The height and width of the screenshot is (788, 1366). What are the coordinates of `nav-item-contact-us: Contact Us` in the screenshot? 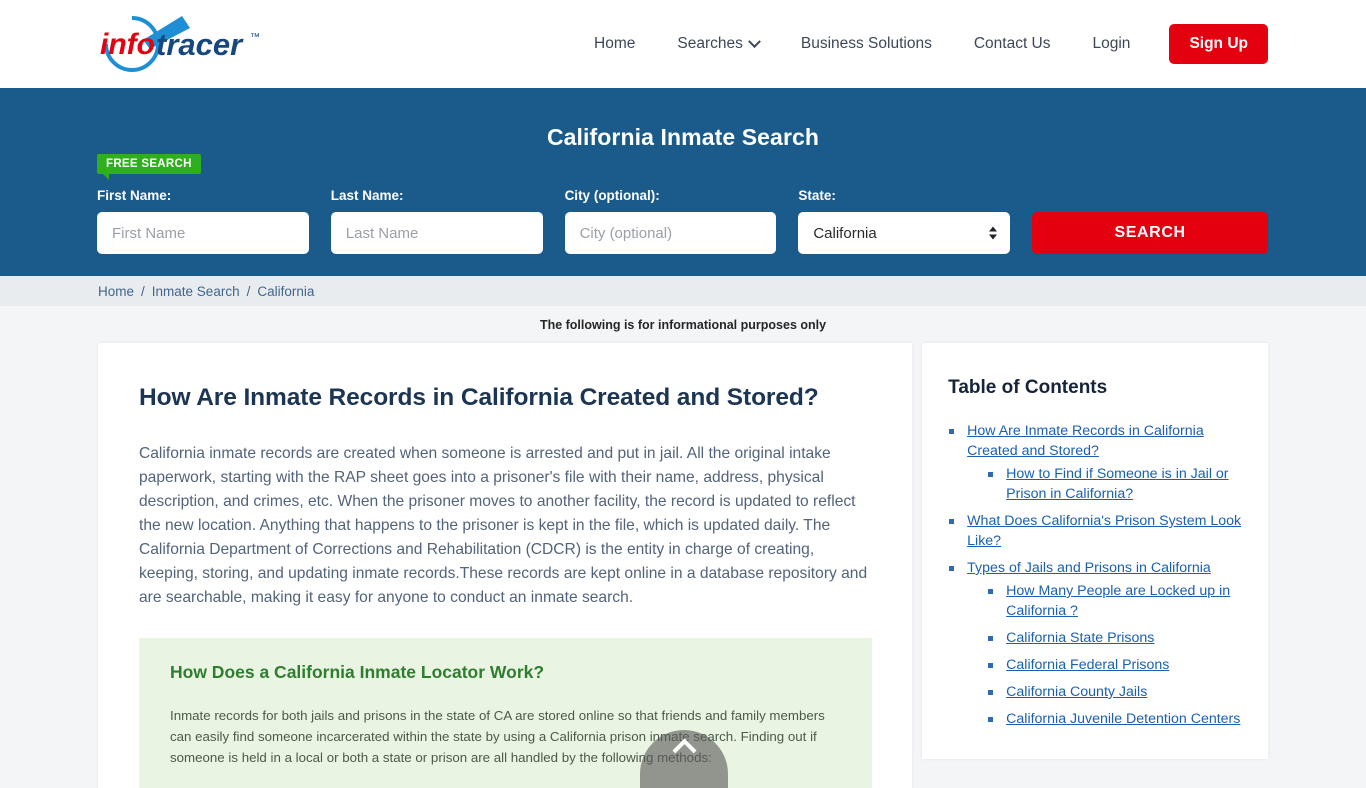 It's located at (1012, 44).